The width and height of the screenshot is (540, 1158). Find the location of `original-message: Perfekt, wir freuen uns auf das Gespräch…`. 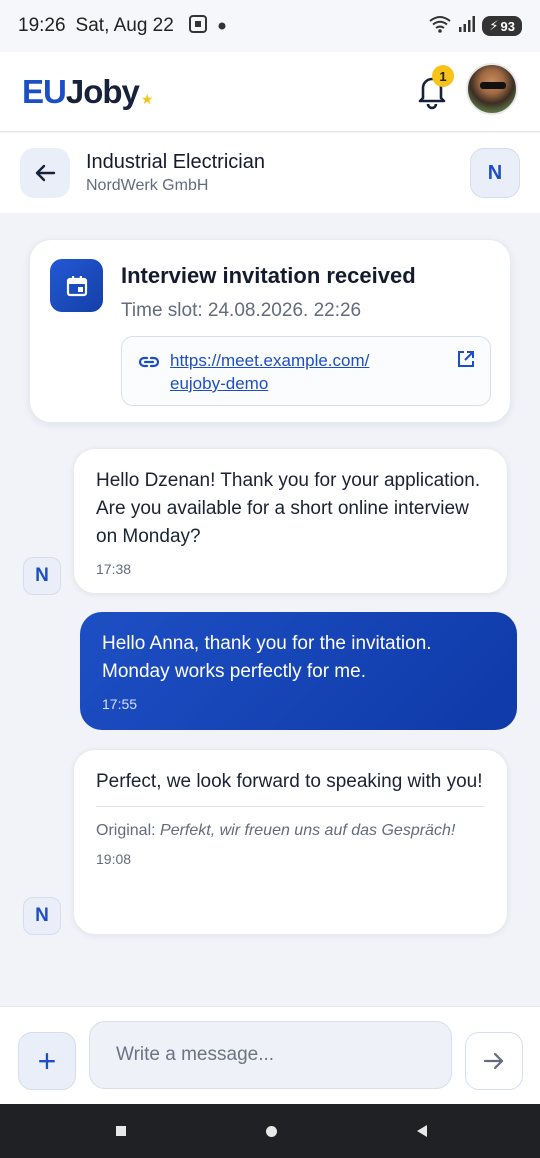

original-message: Perfekt, wir freuen uns auf das Gespräch… is located at coordinates (308, 830).